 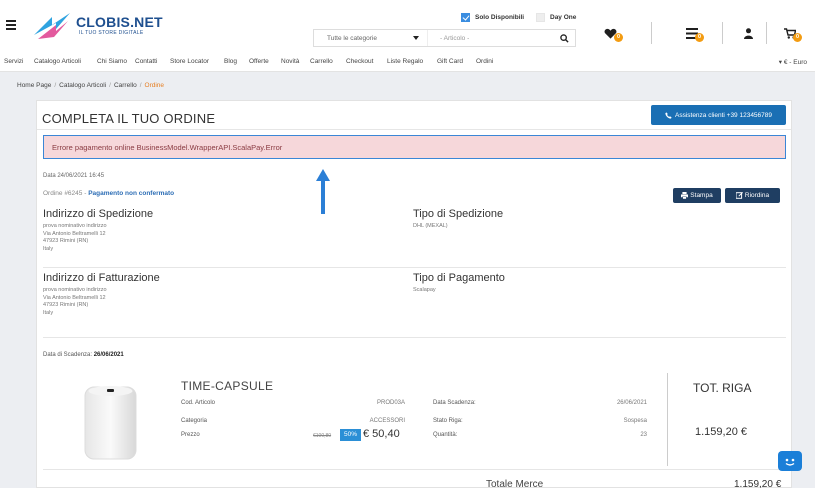 I want to click on goods-total-value: 1.159,20 €, so click(x=758, y=483).